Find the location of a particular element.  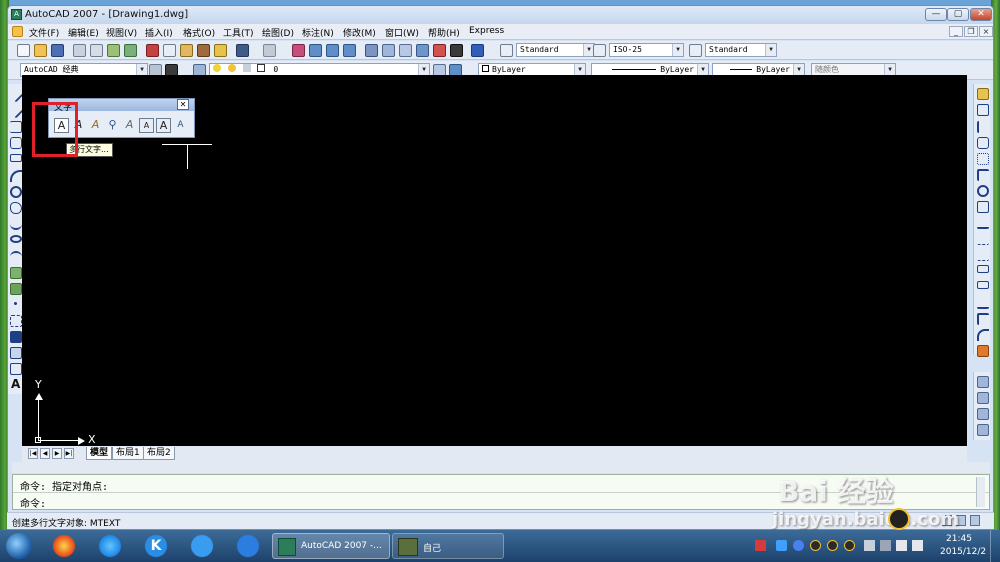

send-under-icon is located at coordinates (983, 430).